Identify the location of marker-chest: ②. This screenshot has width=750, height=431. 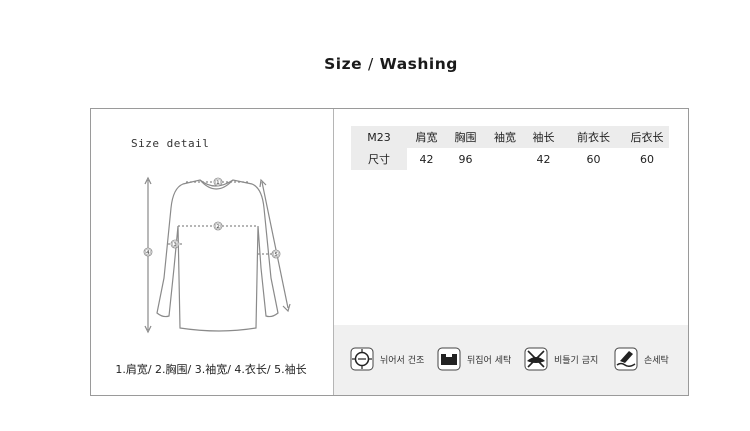
(217, 226).